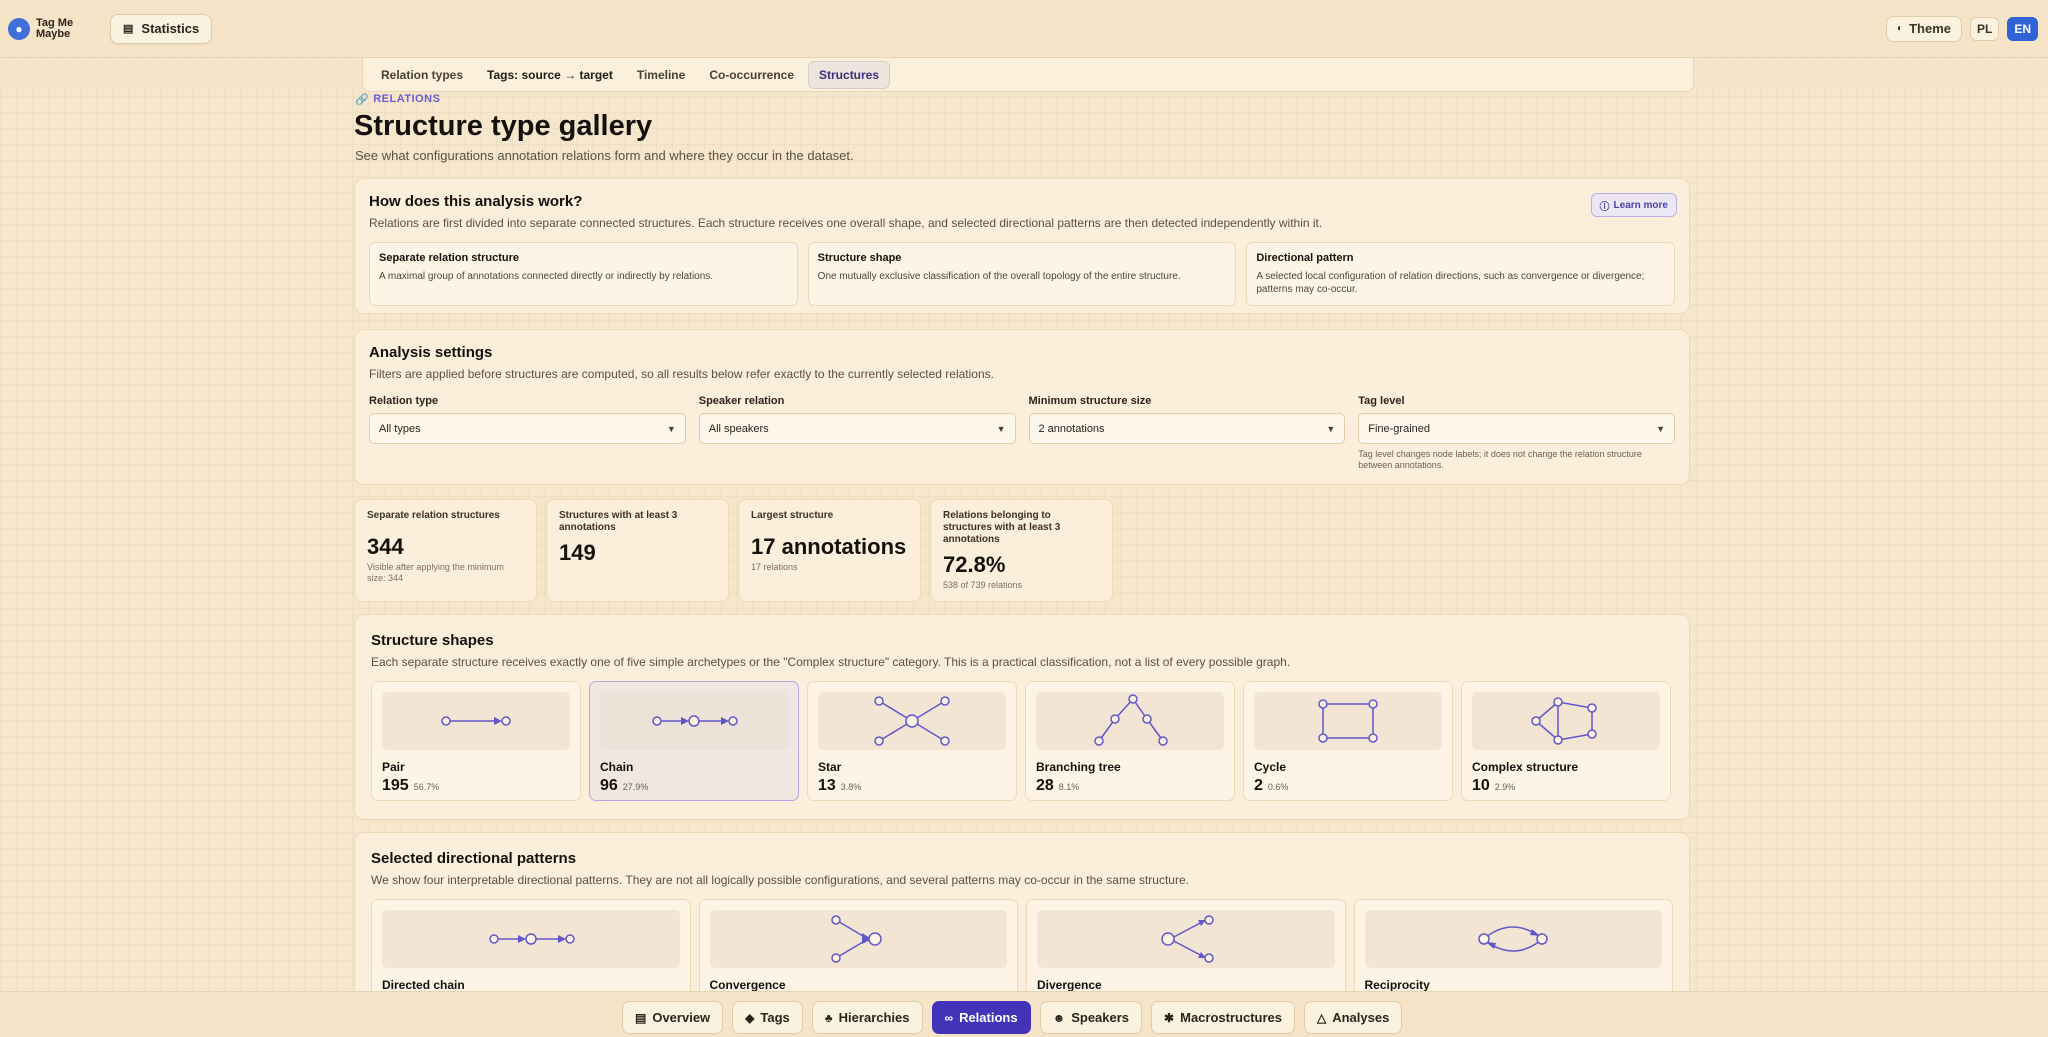 The height and width of the screenshot is (1037, 2048). What do you see at coordinates (1505, 787) in the screenshot?
I see `shape-pct: 2.9%` at bounding box center [1505, 787].